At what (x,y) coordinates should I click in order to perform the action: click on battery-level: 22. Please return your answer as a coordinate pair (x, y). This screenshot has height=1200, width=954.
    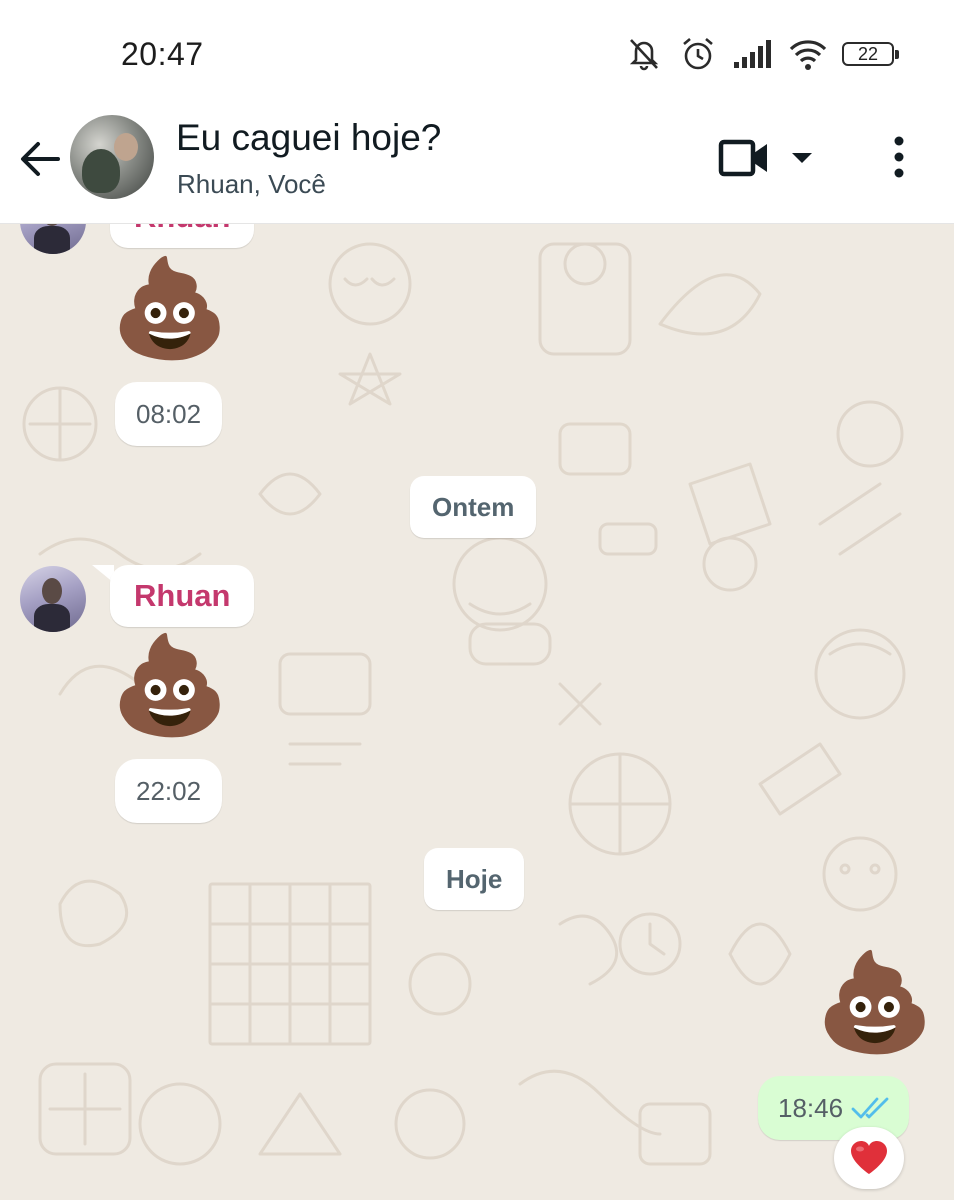
    Looking at the image, I should click on (868, 53).